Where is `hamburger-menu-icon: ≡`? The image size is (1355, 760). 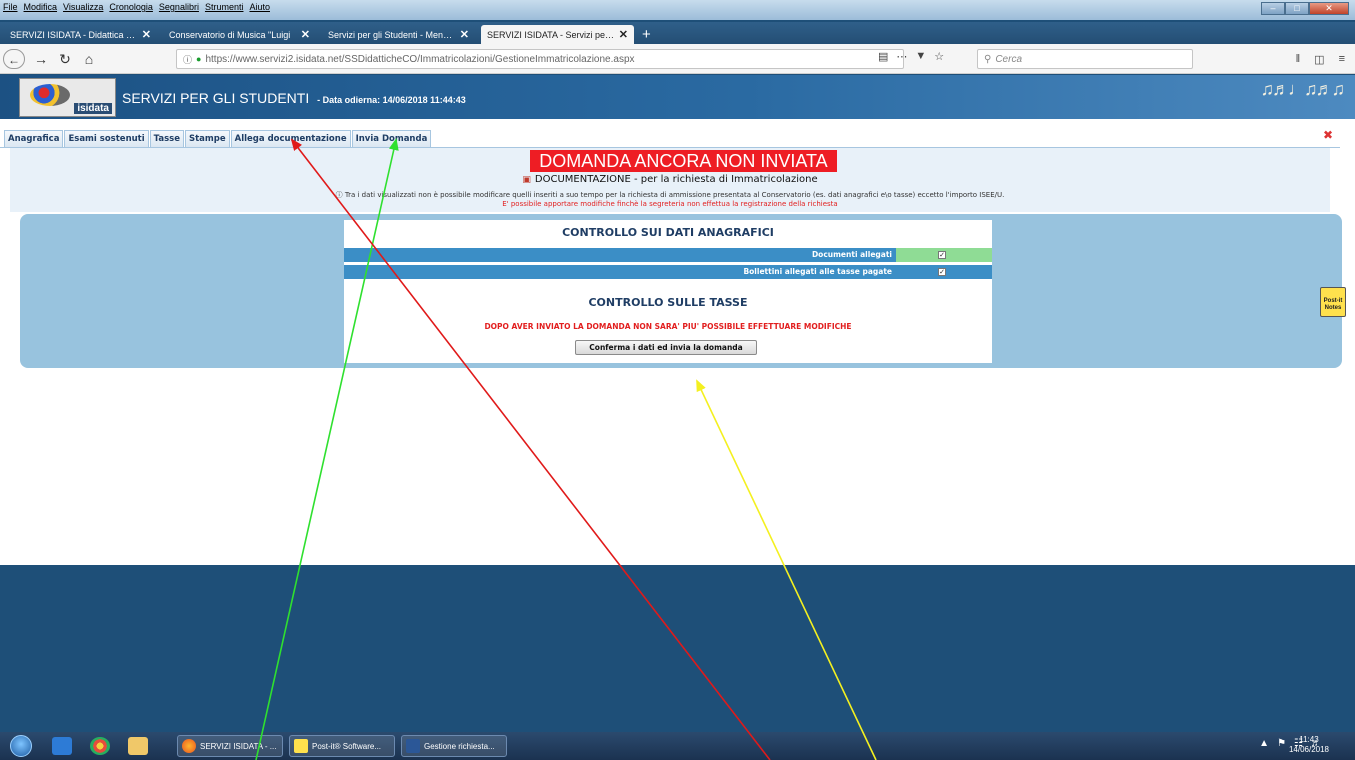
hamburger-menu-icon: ≡ is located at coordinates (1342, 59).